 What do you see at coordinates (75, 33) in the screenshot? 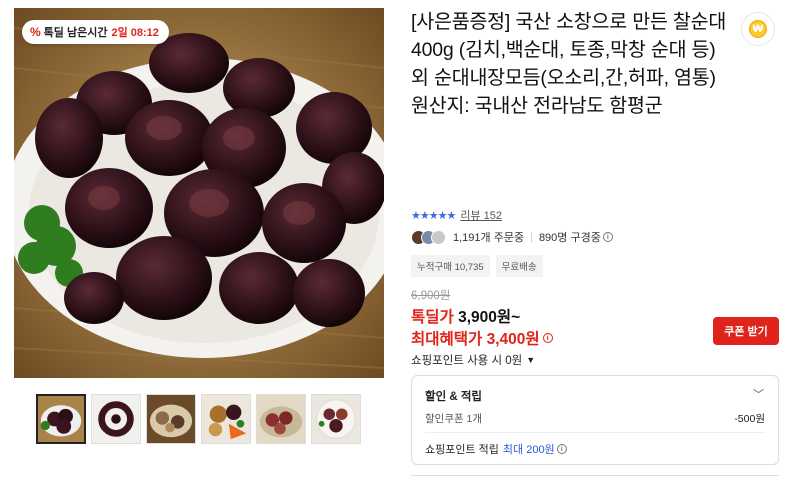
I see `deal-badge-label: 톡딜 남은시간` at bounding box center [75, 33].